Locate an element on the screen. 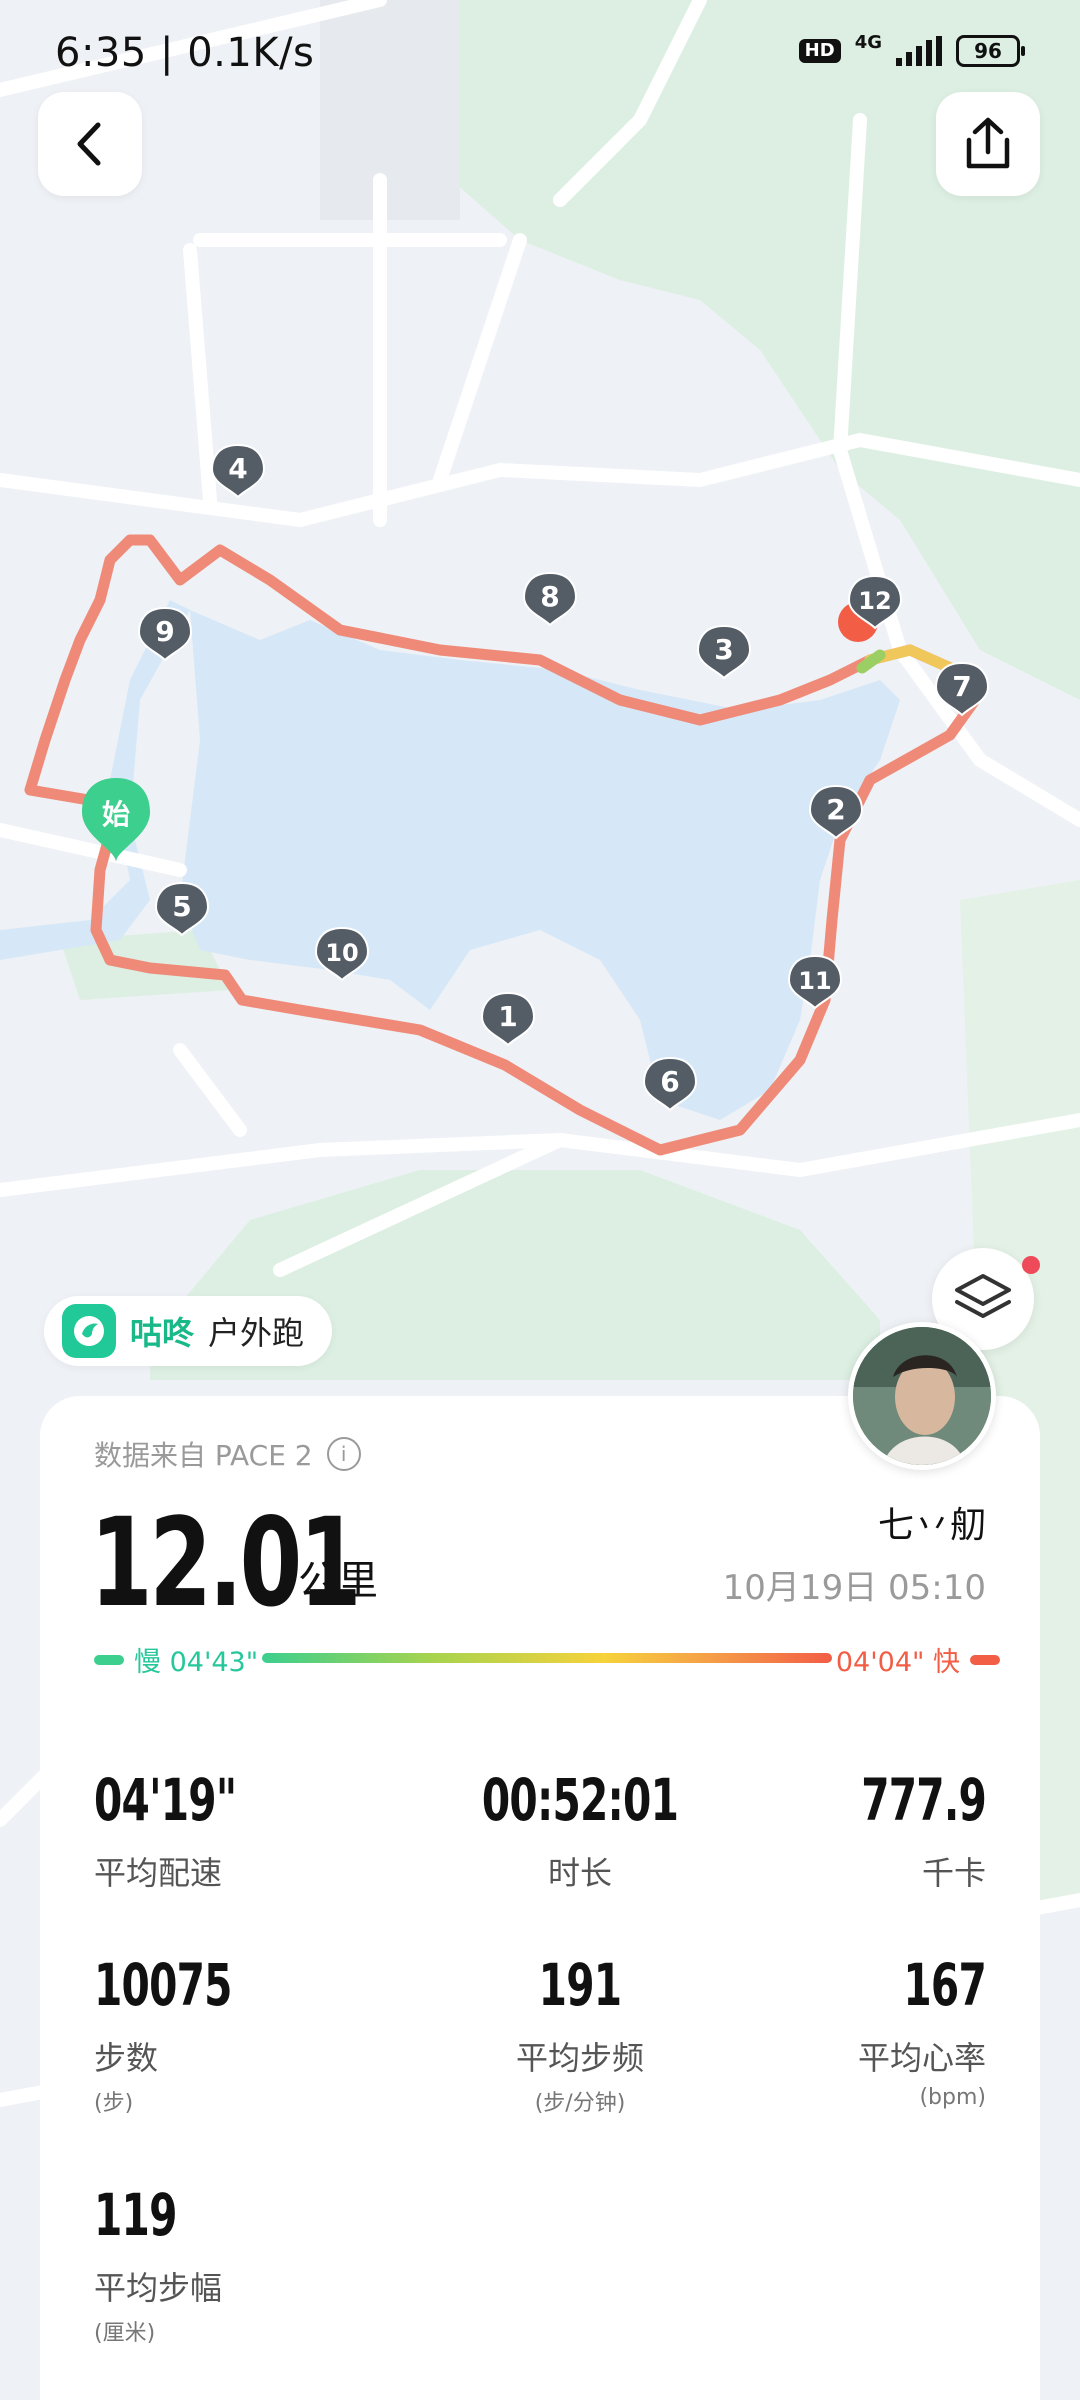  app-source-badge: 咕咚 户外跑 is located at coordinates (188, 1331).